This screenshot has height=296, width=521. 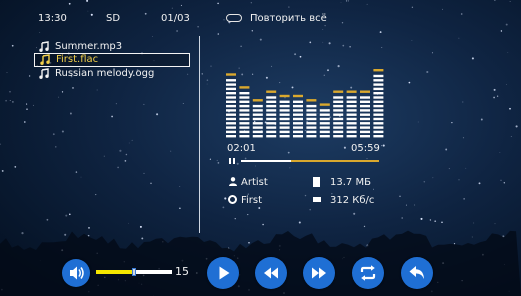 What do you see at coordinates (232, 199) in the screenshot?
I see `album-disc-icon` at bounding box center [232, 199].